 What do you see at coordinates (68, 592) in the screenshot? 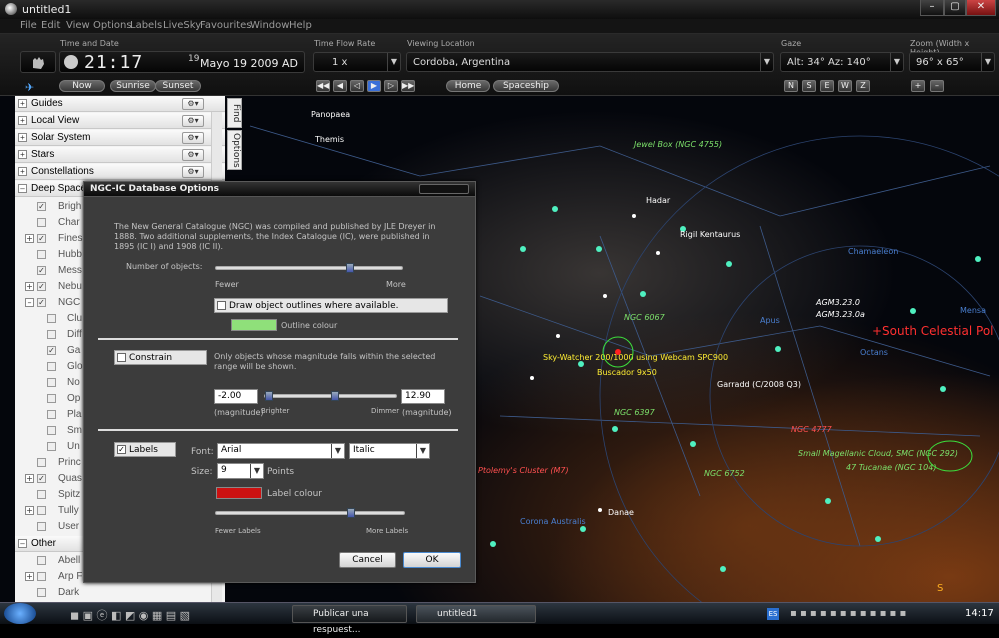
I see `tree-item: Dark` at bounding box center [68, 592].